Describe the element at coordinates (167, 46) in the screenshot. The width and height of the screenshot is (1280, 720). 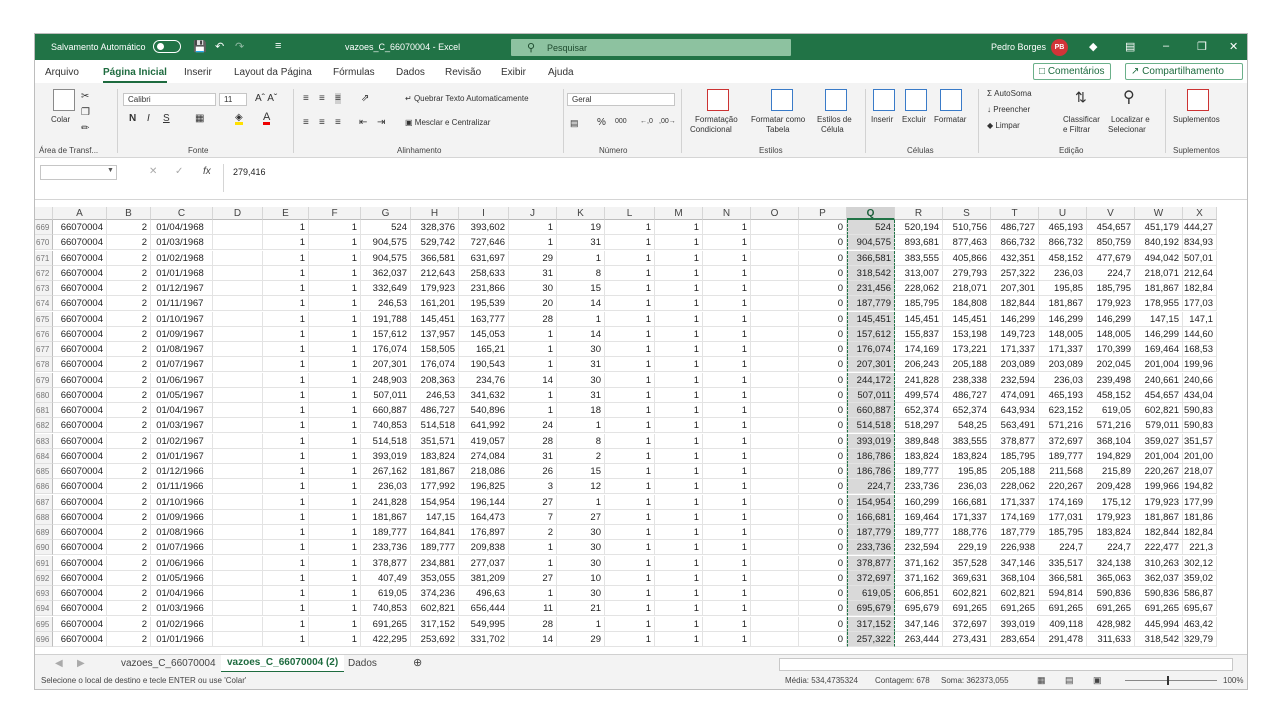
I see `autosave-toggle` at that location.